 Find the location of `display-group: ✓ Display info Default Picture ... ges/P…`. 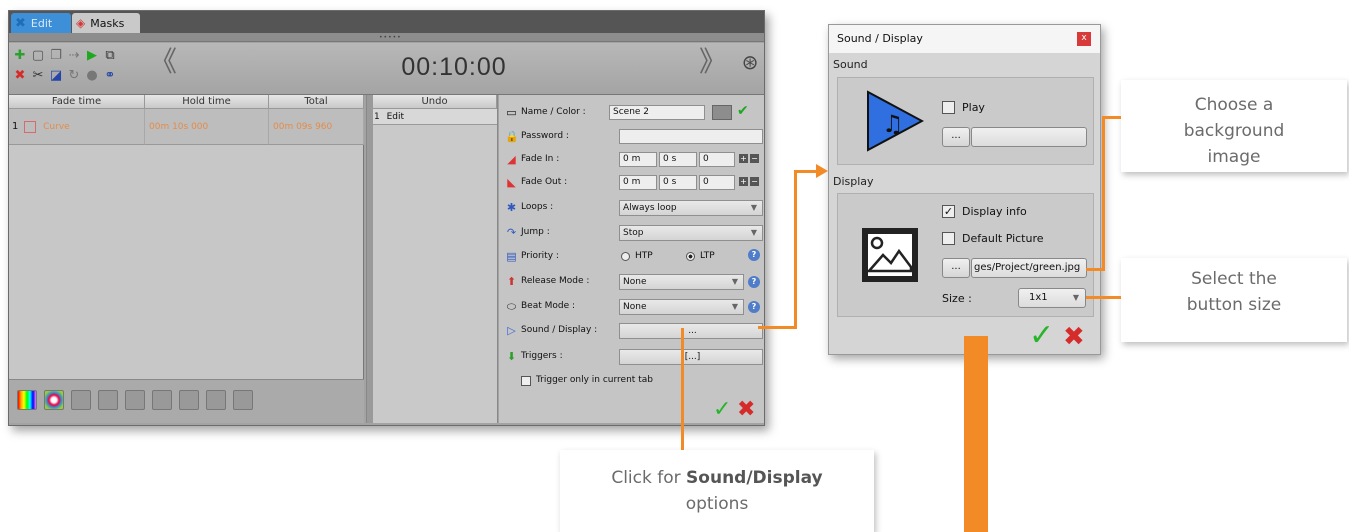

display-group: ✓ Display info Default Picture ... ges/P… is located at coordinates (965, 255).